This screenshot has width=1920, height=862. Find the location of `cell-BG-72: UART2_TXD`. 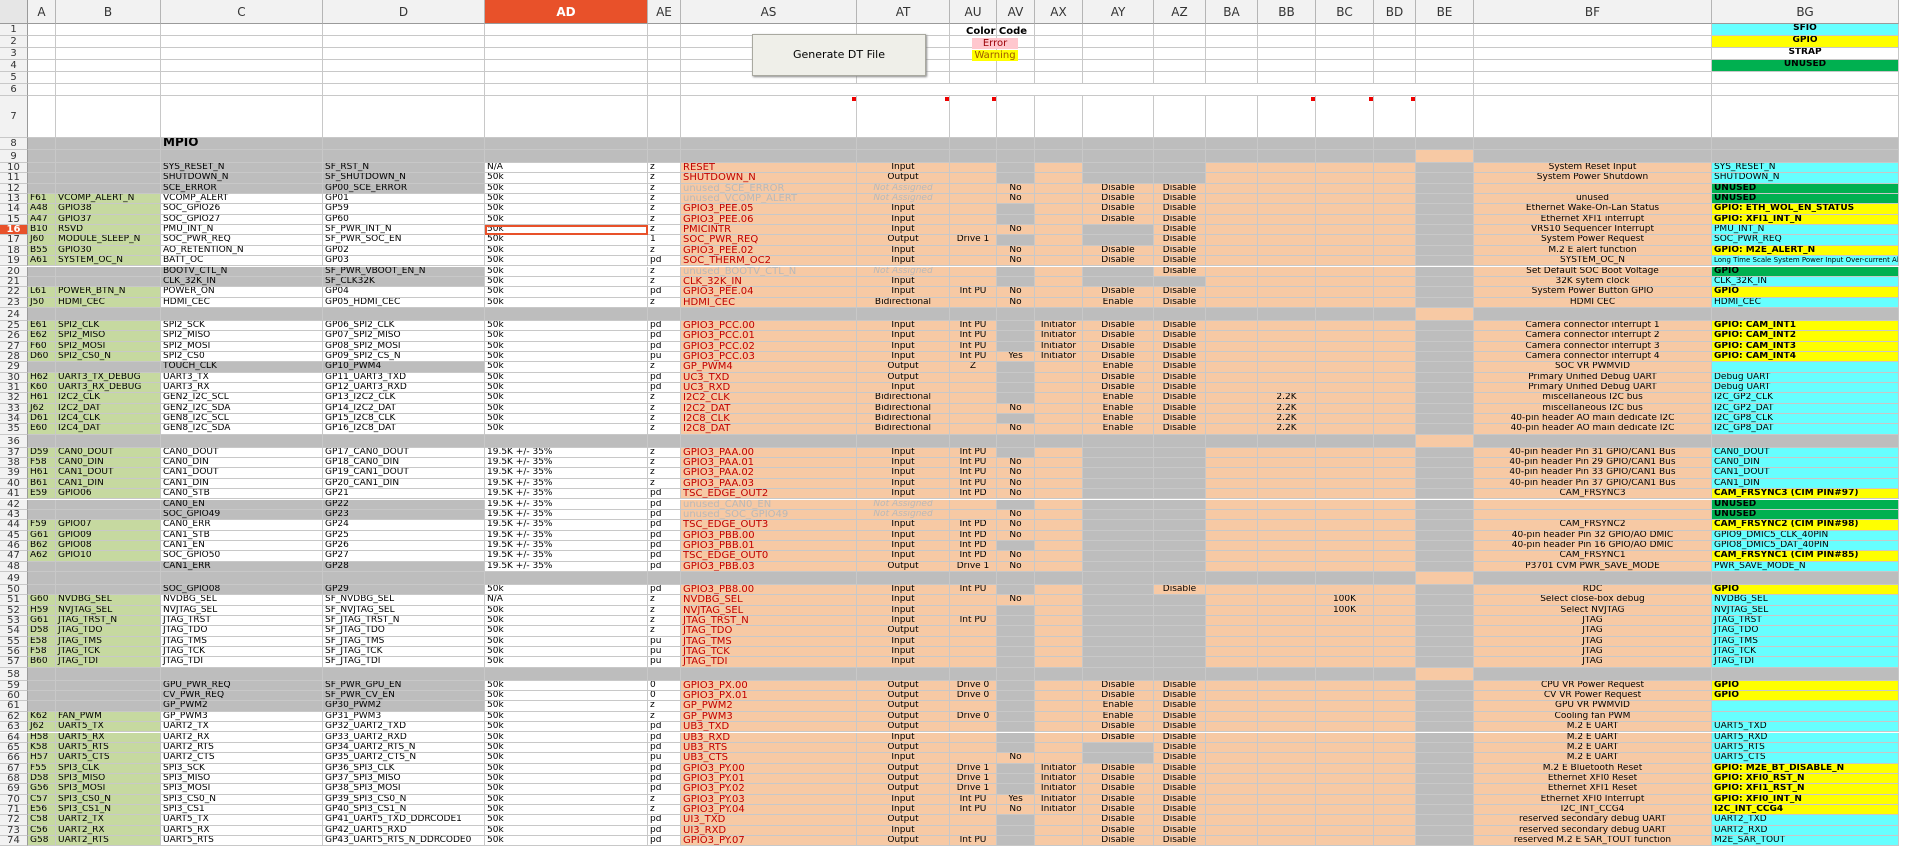

cell-BG-72: UART2_TXD is located at coordinates (1805, 820).